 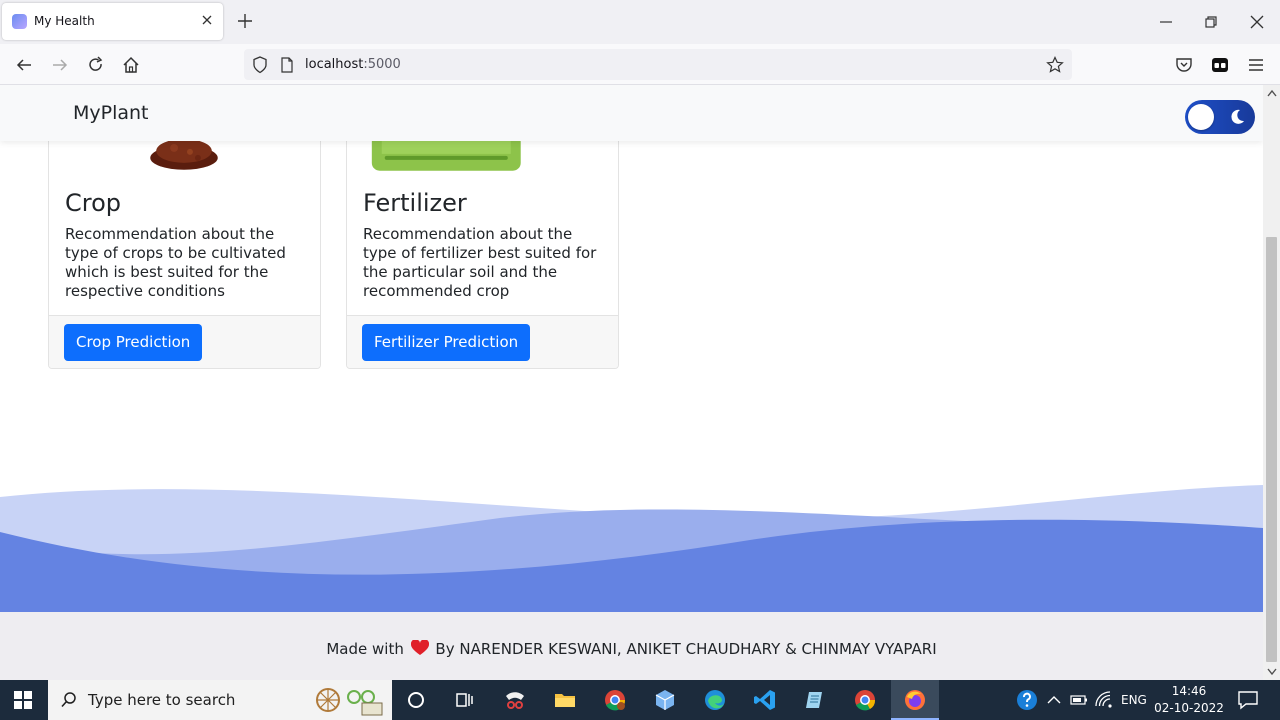 What do you see at coordinates (464, 700) in the screenshot?
I see `task-view-icon` at bounding box center [464, 700].